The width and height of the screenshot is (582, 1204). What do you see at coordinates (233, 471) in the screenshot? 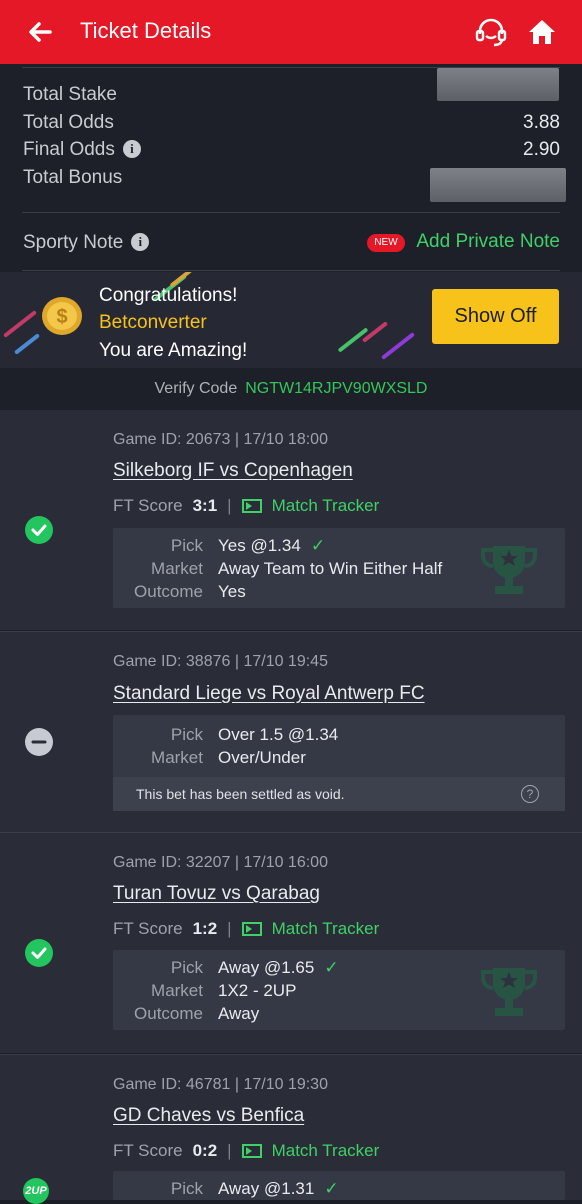
I see `match-title: Silkeborg IF vs Copenhagen` at bounding box center [233, 471].